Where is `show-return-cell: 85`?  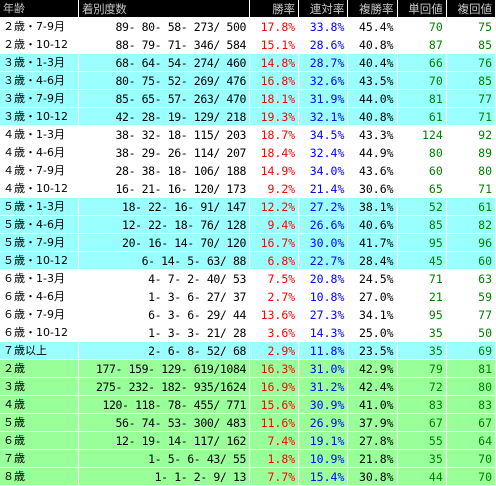 show-return-cell: 85 is located at coordinates (471, 80).